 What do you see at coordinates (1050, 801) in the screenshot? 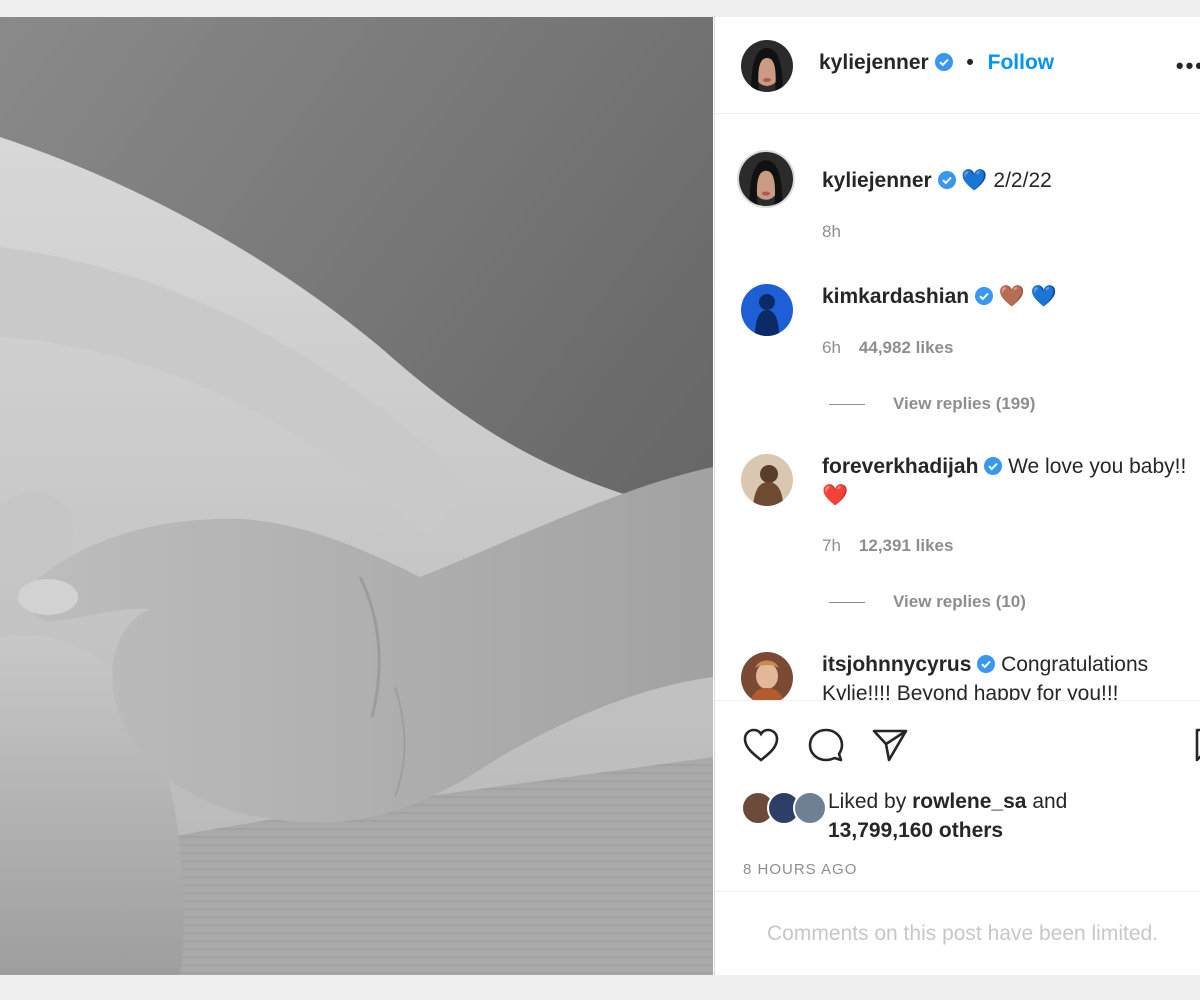
I see `liked-by-and: and` at bounding box center [1050, 801].